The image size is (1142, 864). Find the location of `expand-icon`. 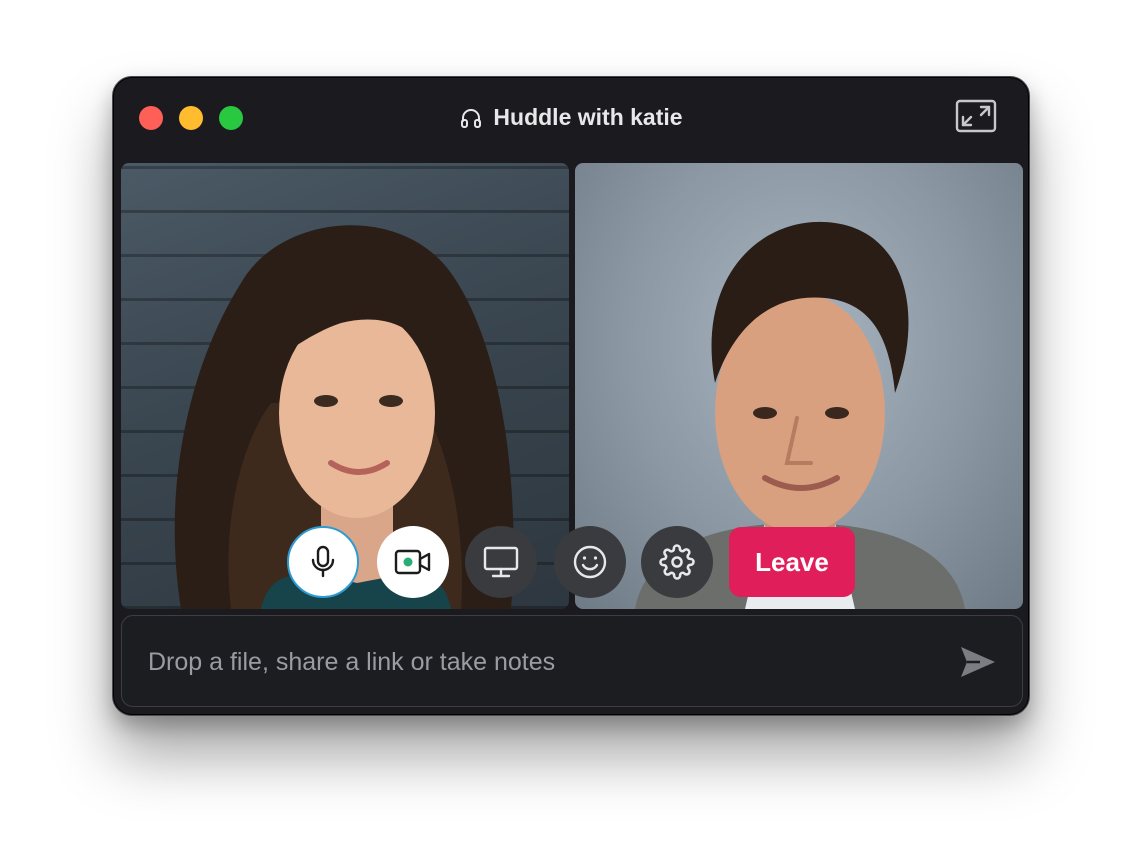

expand-icon is located at coordinates (976, 116).